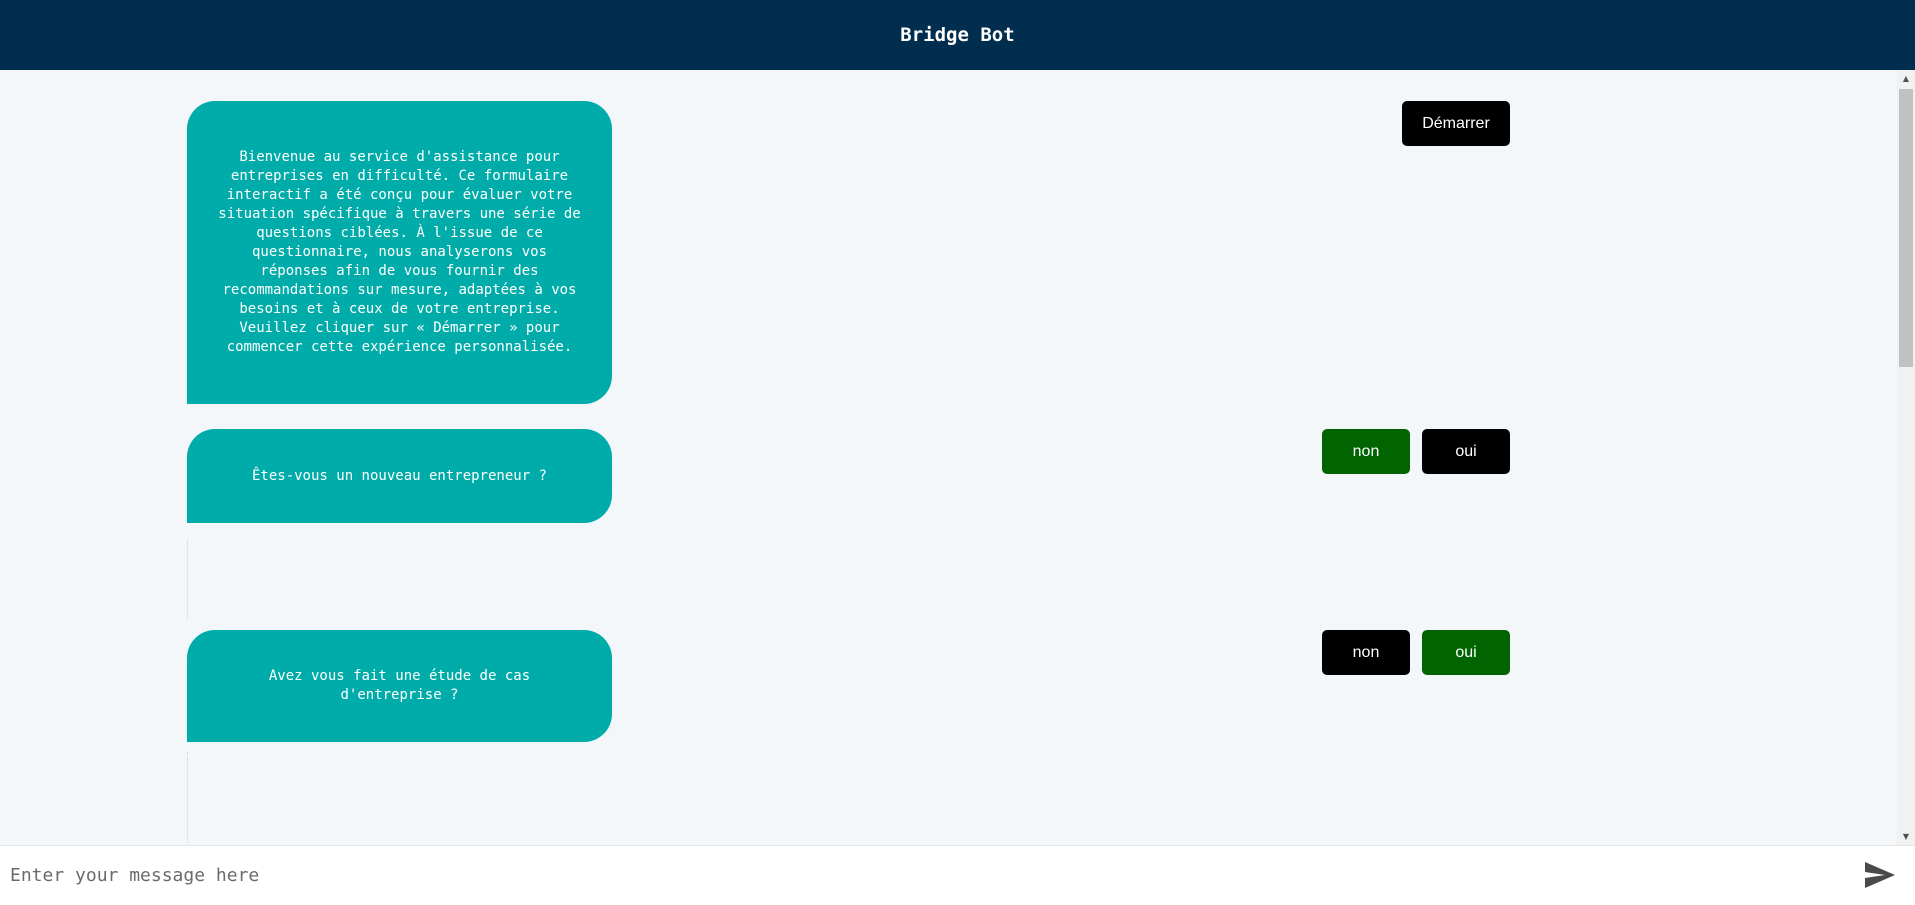 The width and height of the screenshot is (1915, 905). Describe the element at coordinates (1906, 228) in the screenshot. I see `scrollbar-thumb` at that location.